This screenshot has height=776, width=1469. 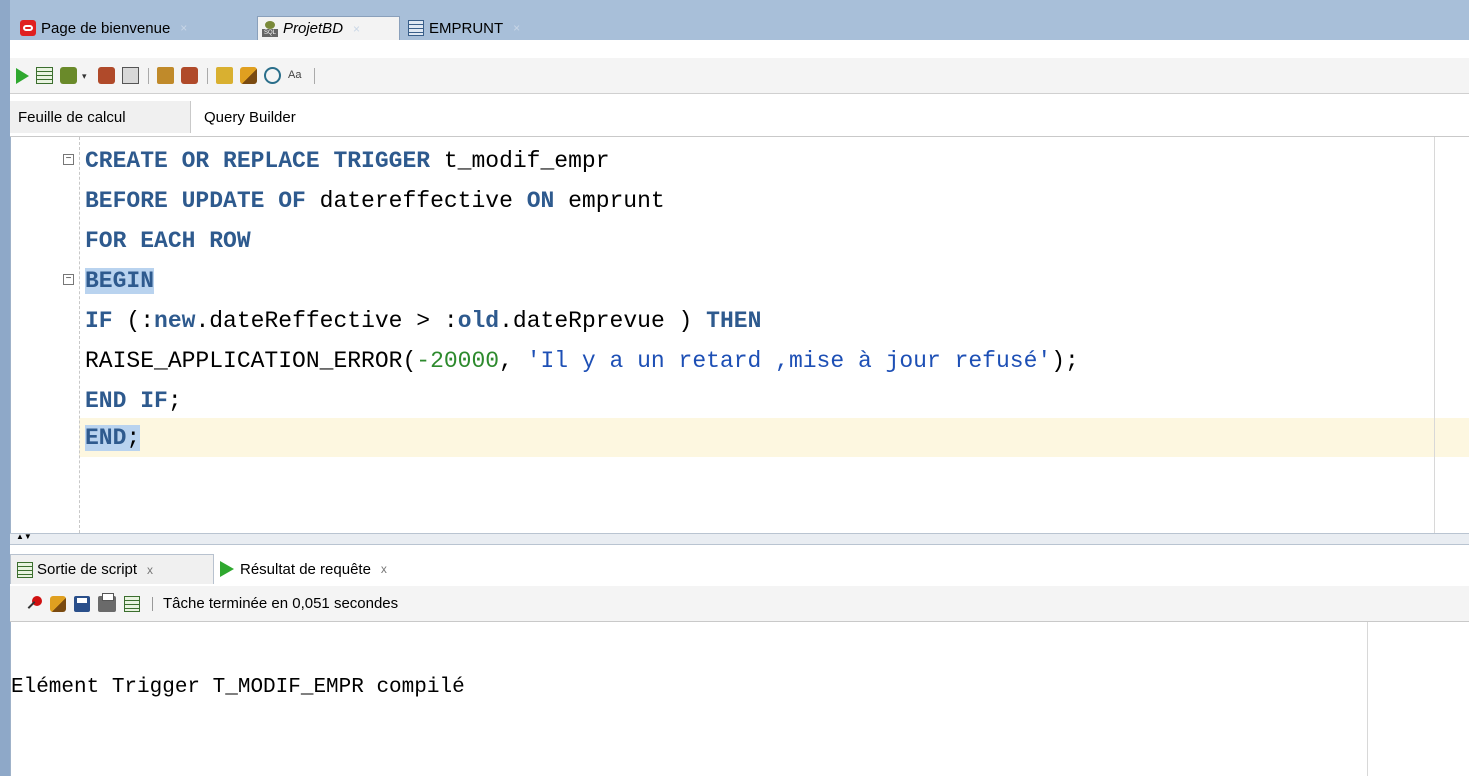 What do you see at coordinates (106, 438) in the screenshot?
I see `keyword-highlighted: END` at bounding box center [106, 438].